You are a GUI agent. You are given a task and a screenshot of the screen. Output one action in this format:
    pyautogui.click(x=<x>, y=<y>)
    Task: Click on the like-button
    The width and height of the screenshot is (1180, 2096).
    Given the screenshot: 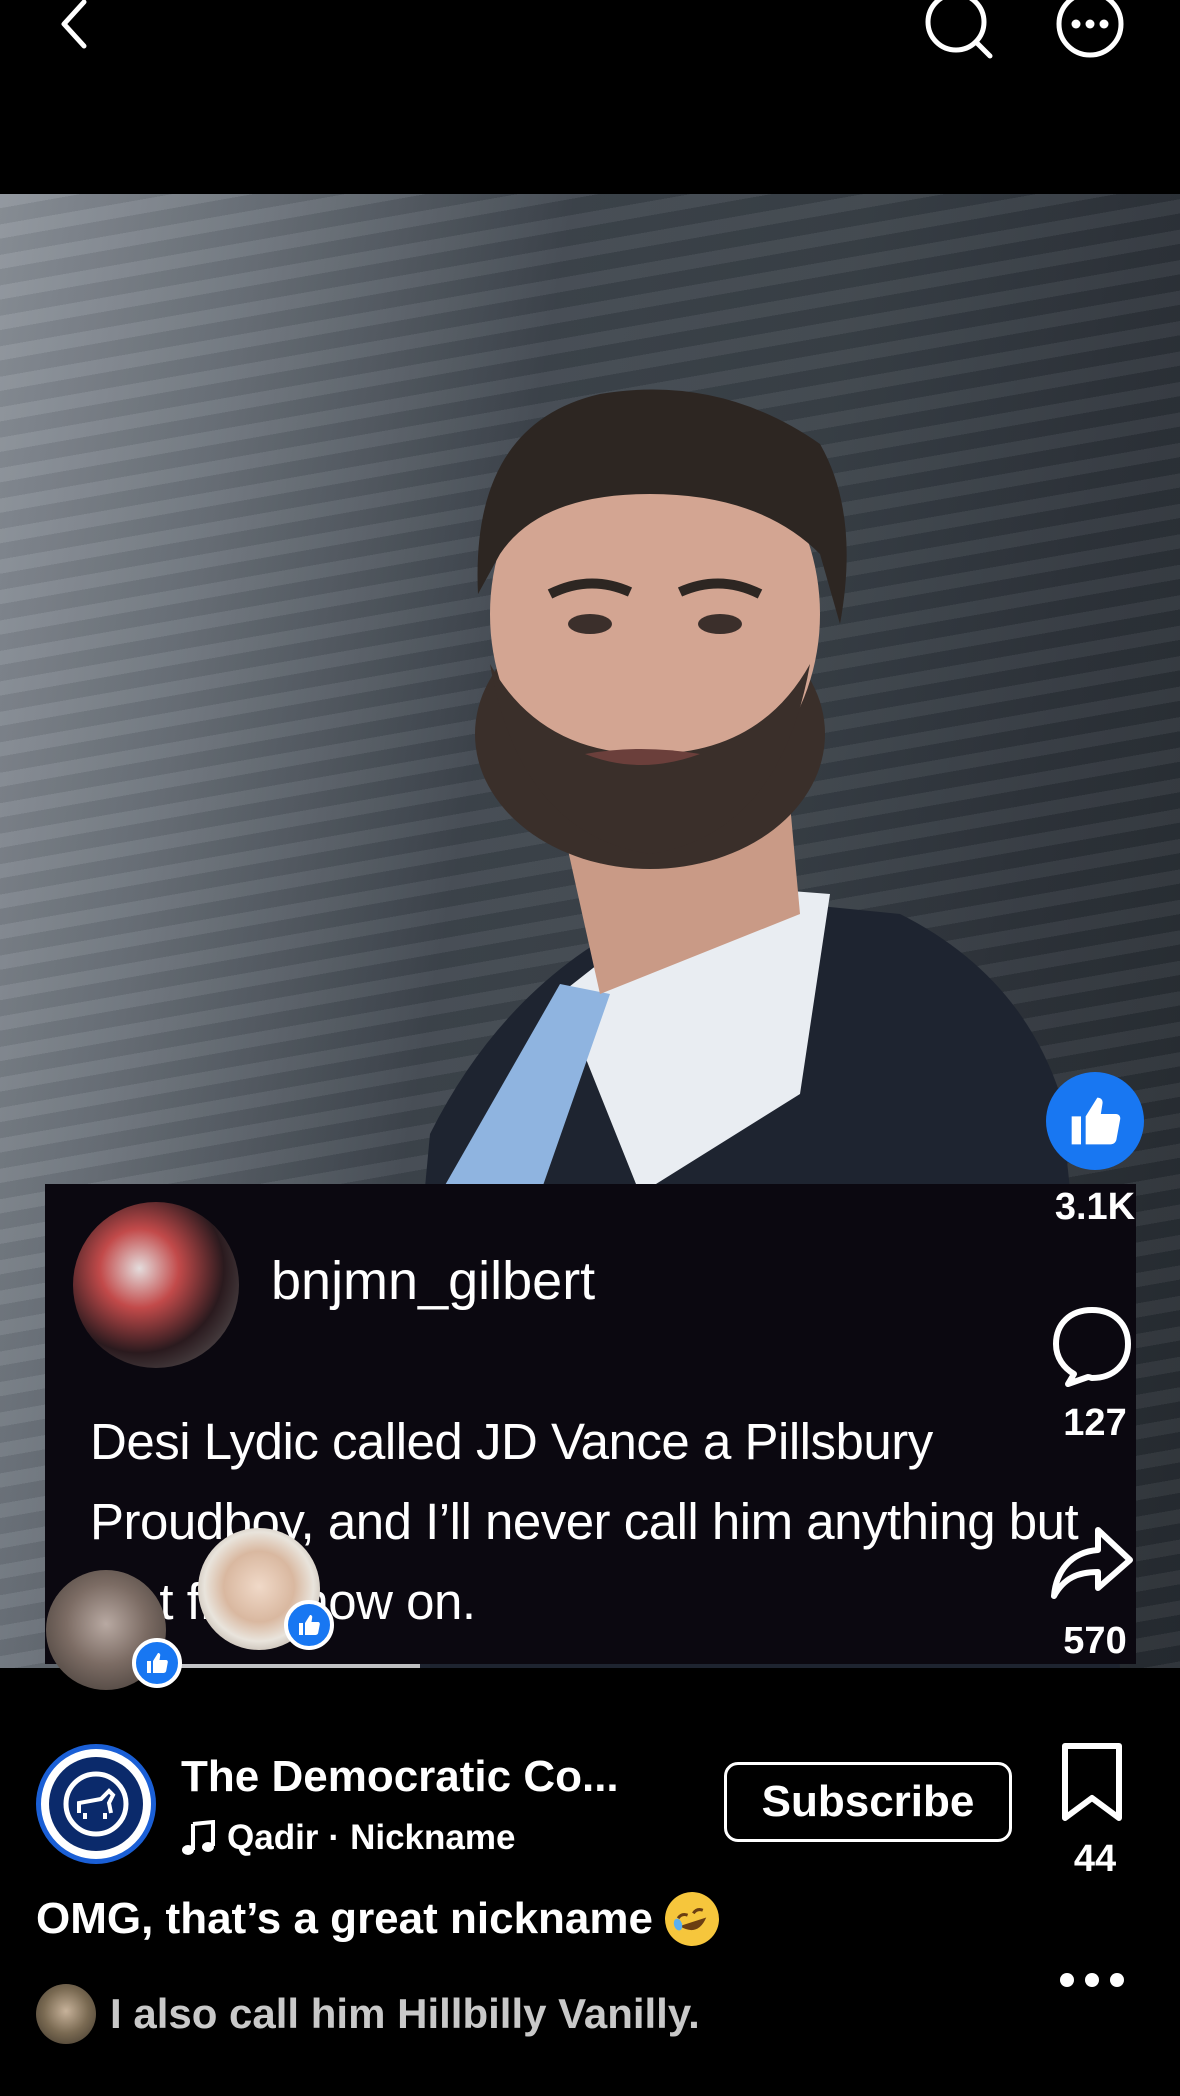 What is the action you would take?
    pyautogui.click(x=1095, y=1121)
    